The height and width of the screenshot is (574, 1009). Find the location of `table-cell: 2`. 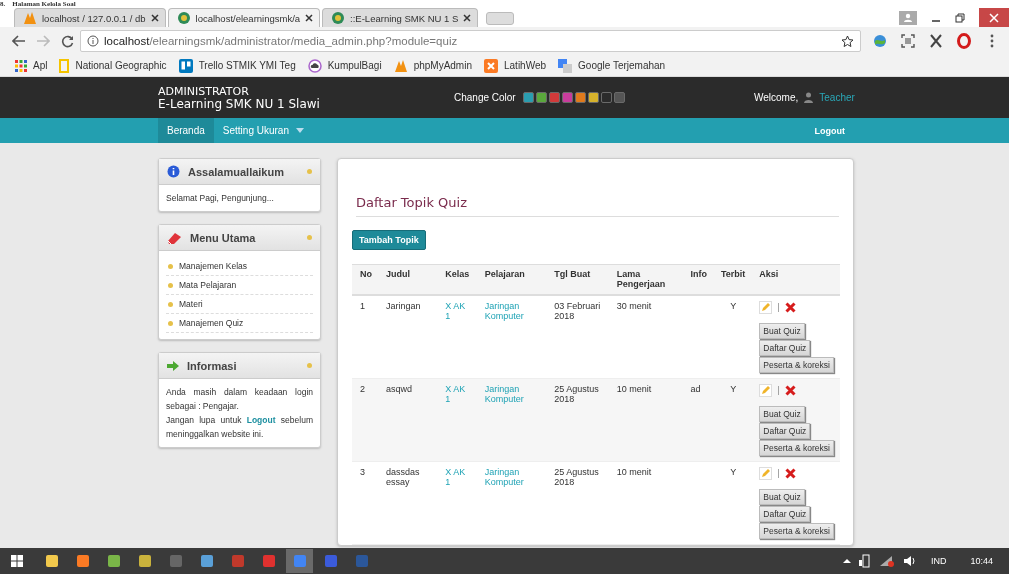

table-cell: 2 is located at coordinates (365, 419).